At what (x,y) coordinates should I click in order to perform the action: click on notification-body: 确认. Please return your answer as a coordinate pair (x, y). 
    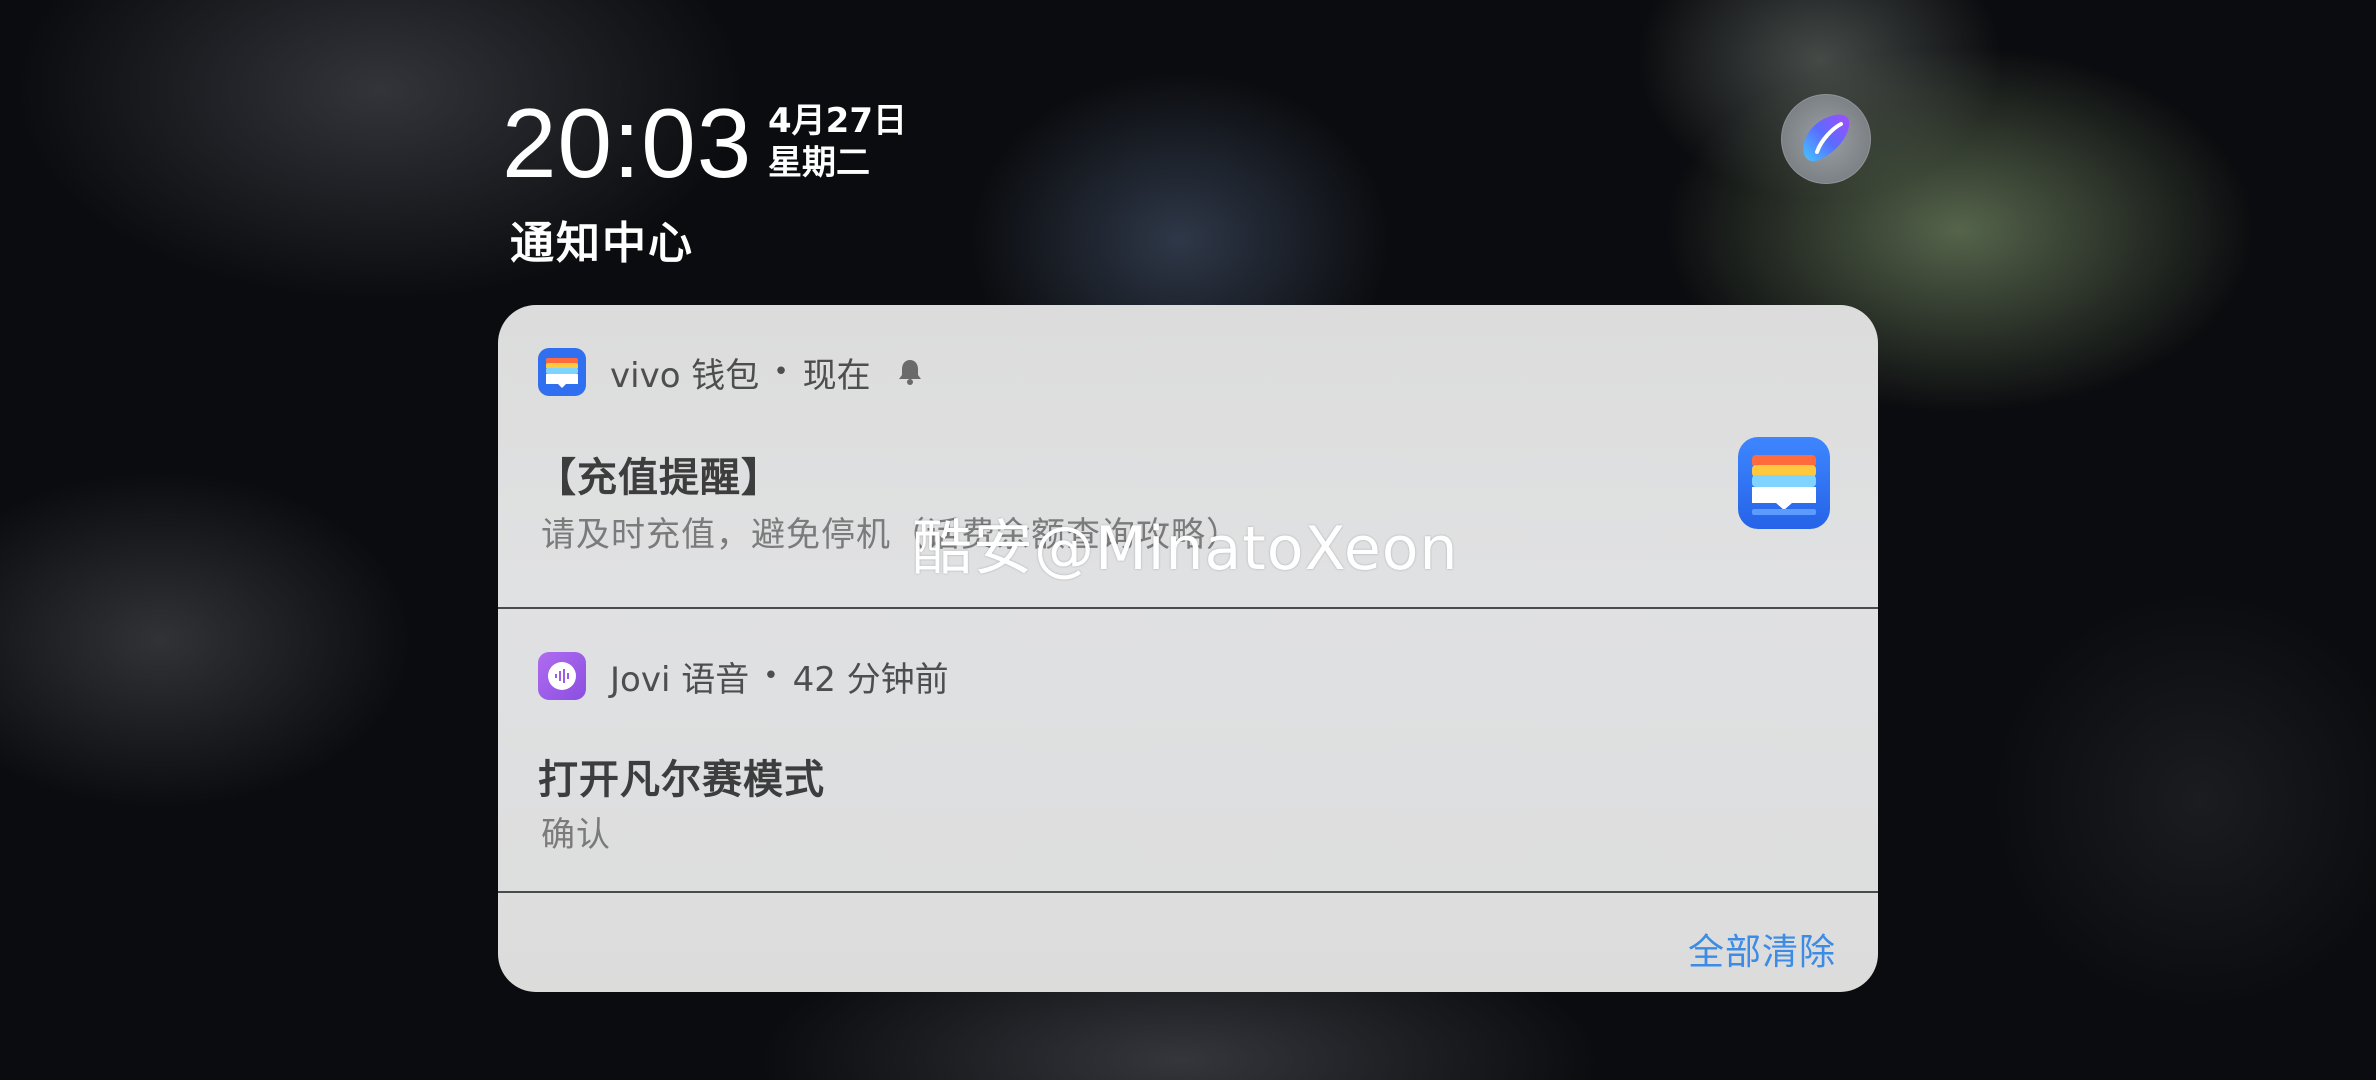
    Looking at the image, I should click on (576, 835).